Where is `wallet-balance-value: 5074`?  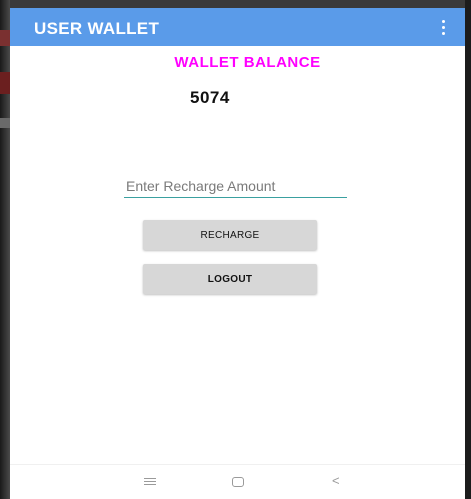 wallet-balance-value: 5074 is located at coordinates (210, 97).